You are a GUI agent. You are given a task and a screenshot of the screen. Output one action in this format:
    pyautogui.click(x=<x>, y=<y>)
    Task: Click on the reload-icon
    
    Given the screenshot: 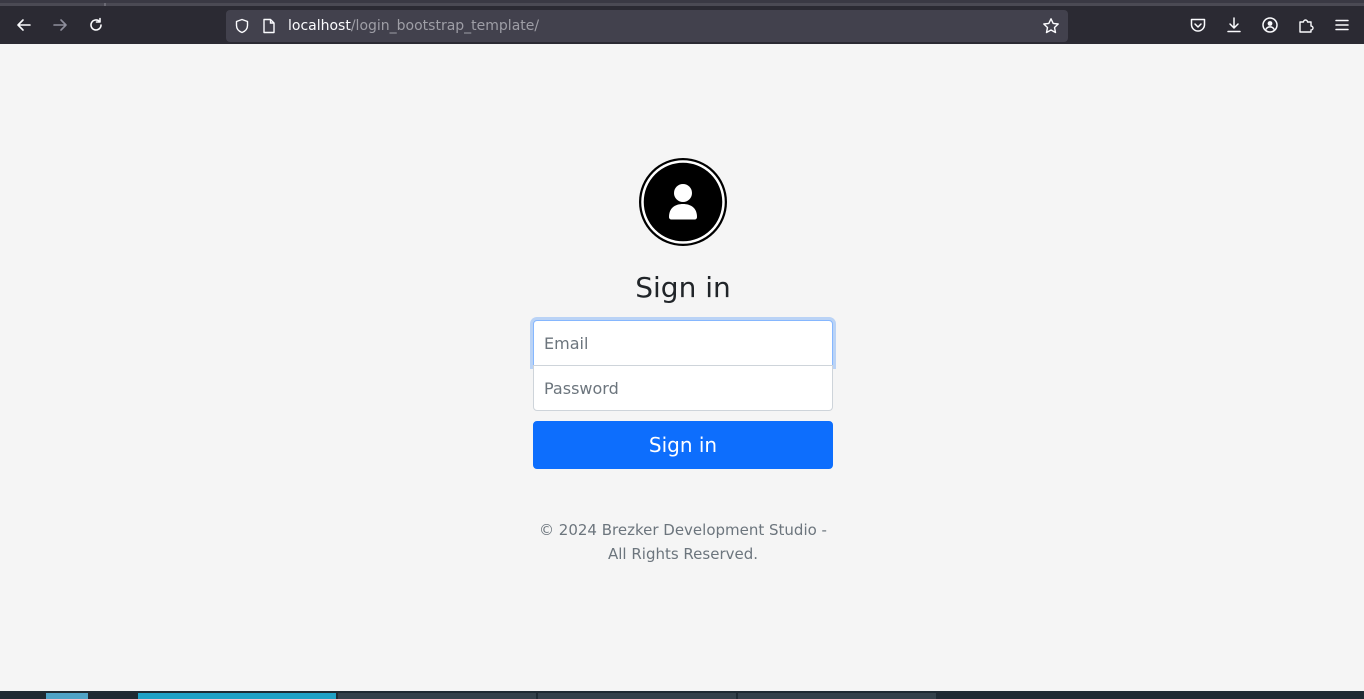 What is the action you would take?
    pyautogui.click(x=96, y=24)
    